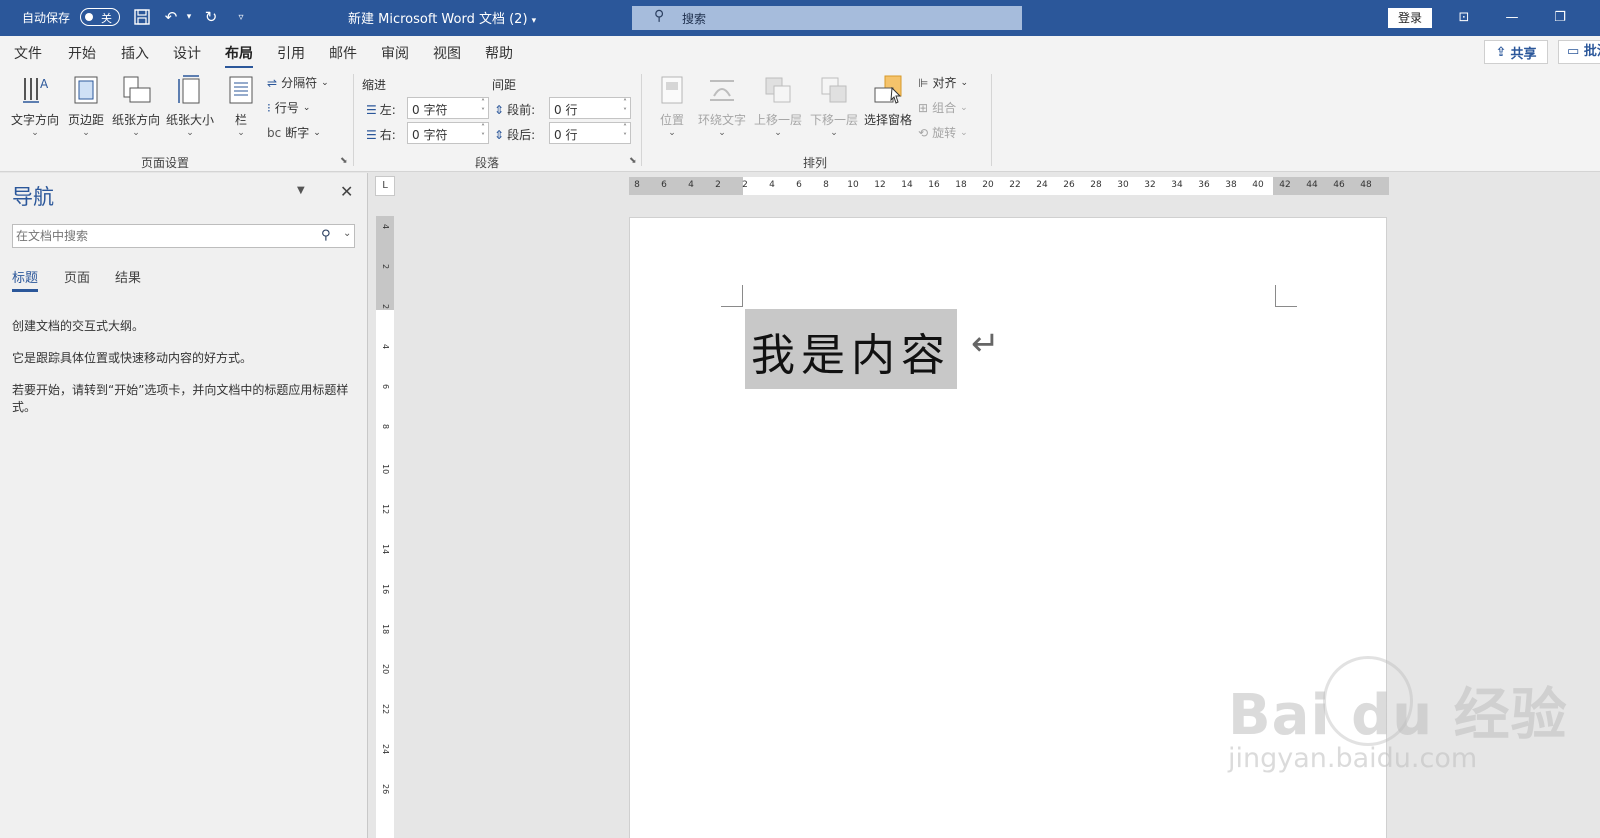 This screenshot has height=838, width=1600. What do you see at coordinates (298, 82) in the screenshot?
I see `breaks-button: ⇌ 分隔符 ⌄` at bounding box center [298, 82].